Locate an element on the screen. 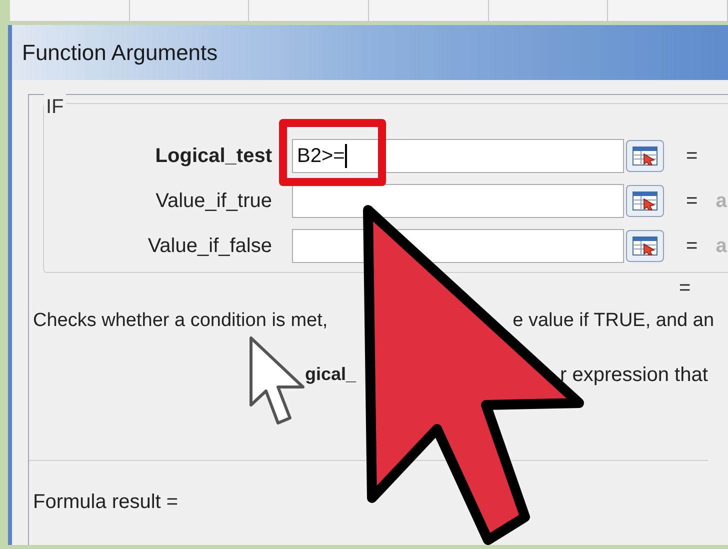 The width and height of the screenshot is (728, 549). argument-field is located at coordinates (458, 201).